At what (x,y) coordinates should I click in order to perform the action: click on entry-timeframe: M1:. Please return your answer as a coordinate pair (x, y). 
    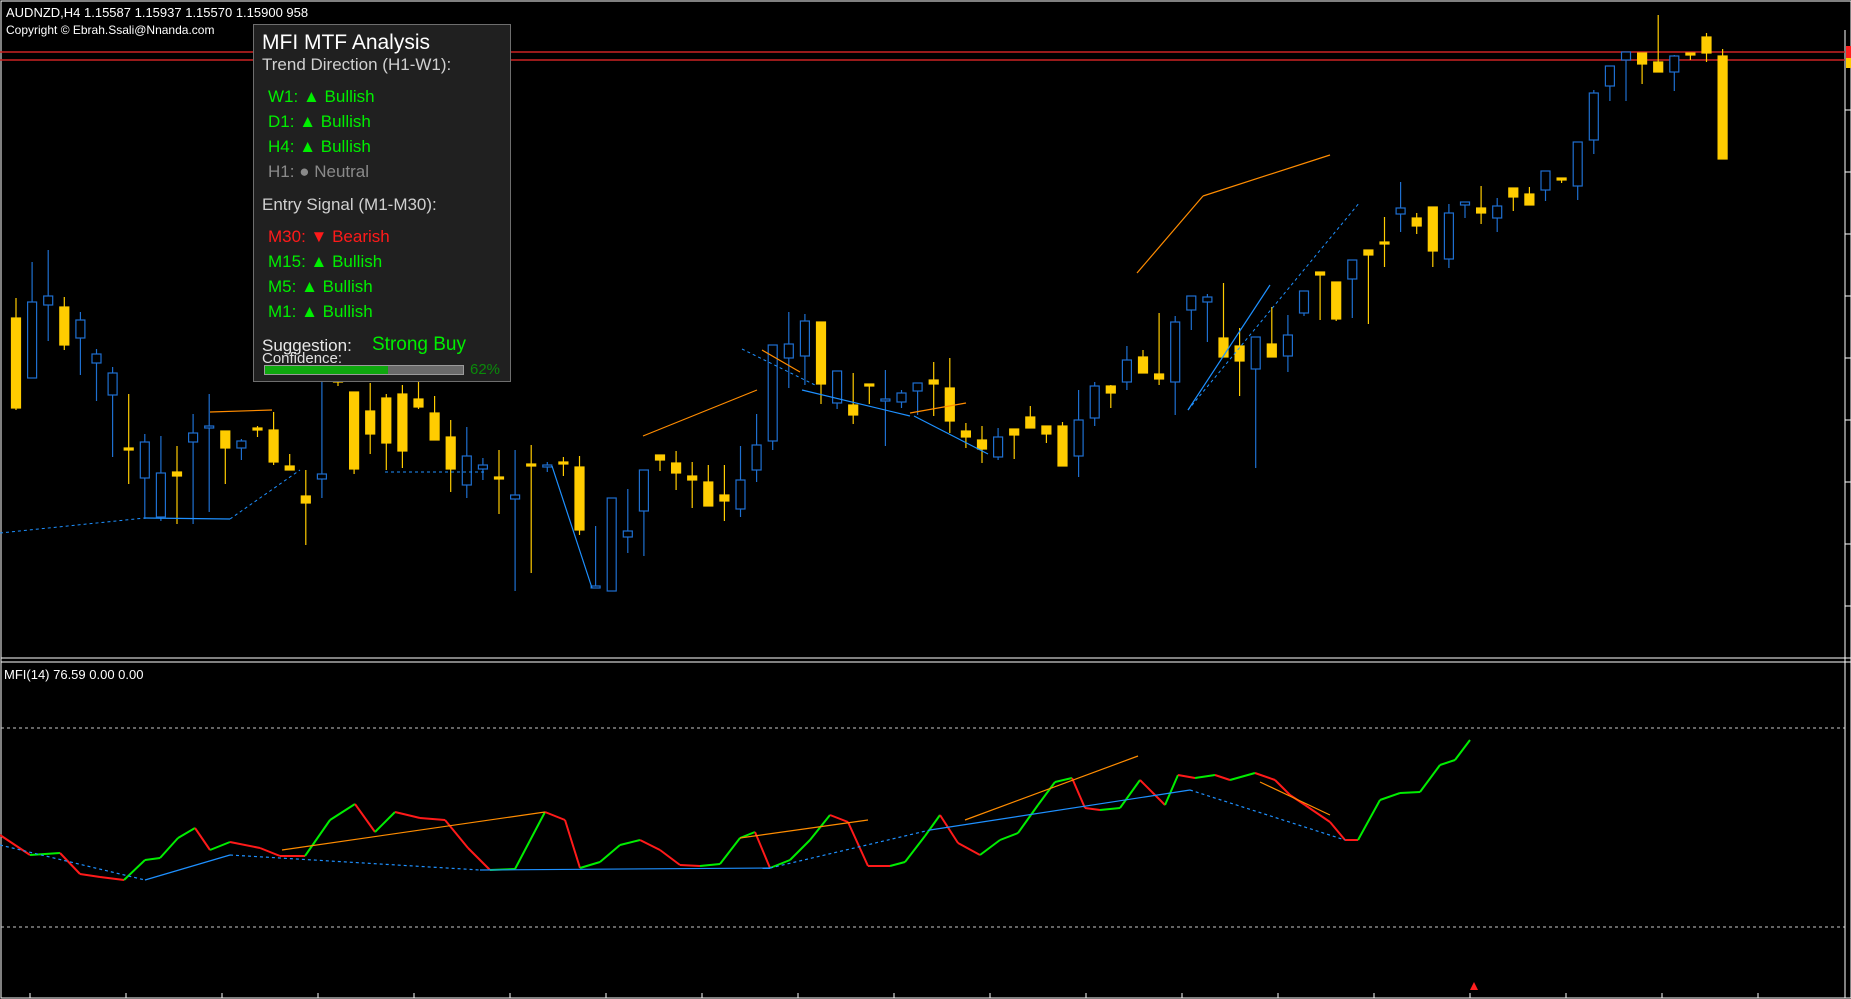
    Looking at the image, I should click on (282, 311).